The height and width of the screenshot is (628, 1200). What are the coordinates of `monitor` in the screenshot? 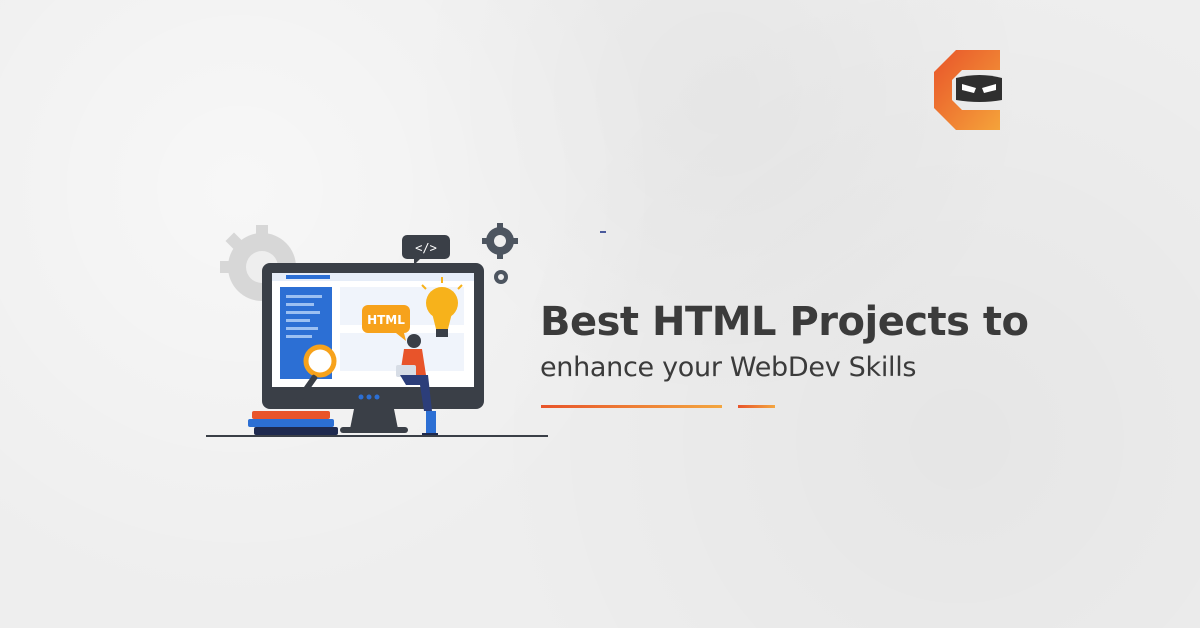 It's located at (373, 348).